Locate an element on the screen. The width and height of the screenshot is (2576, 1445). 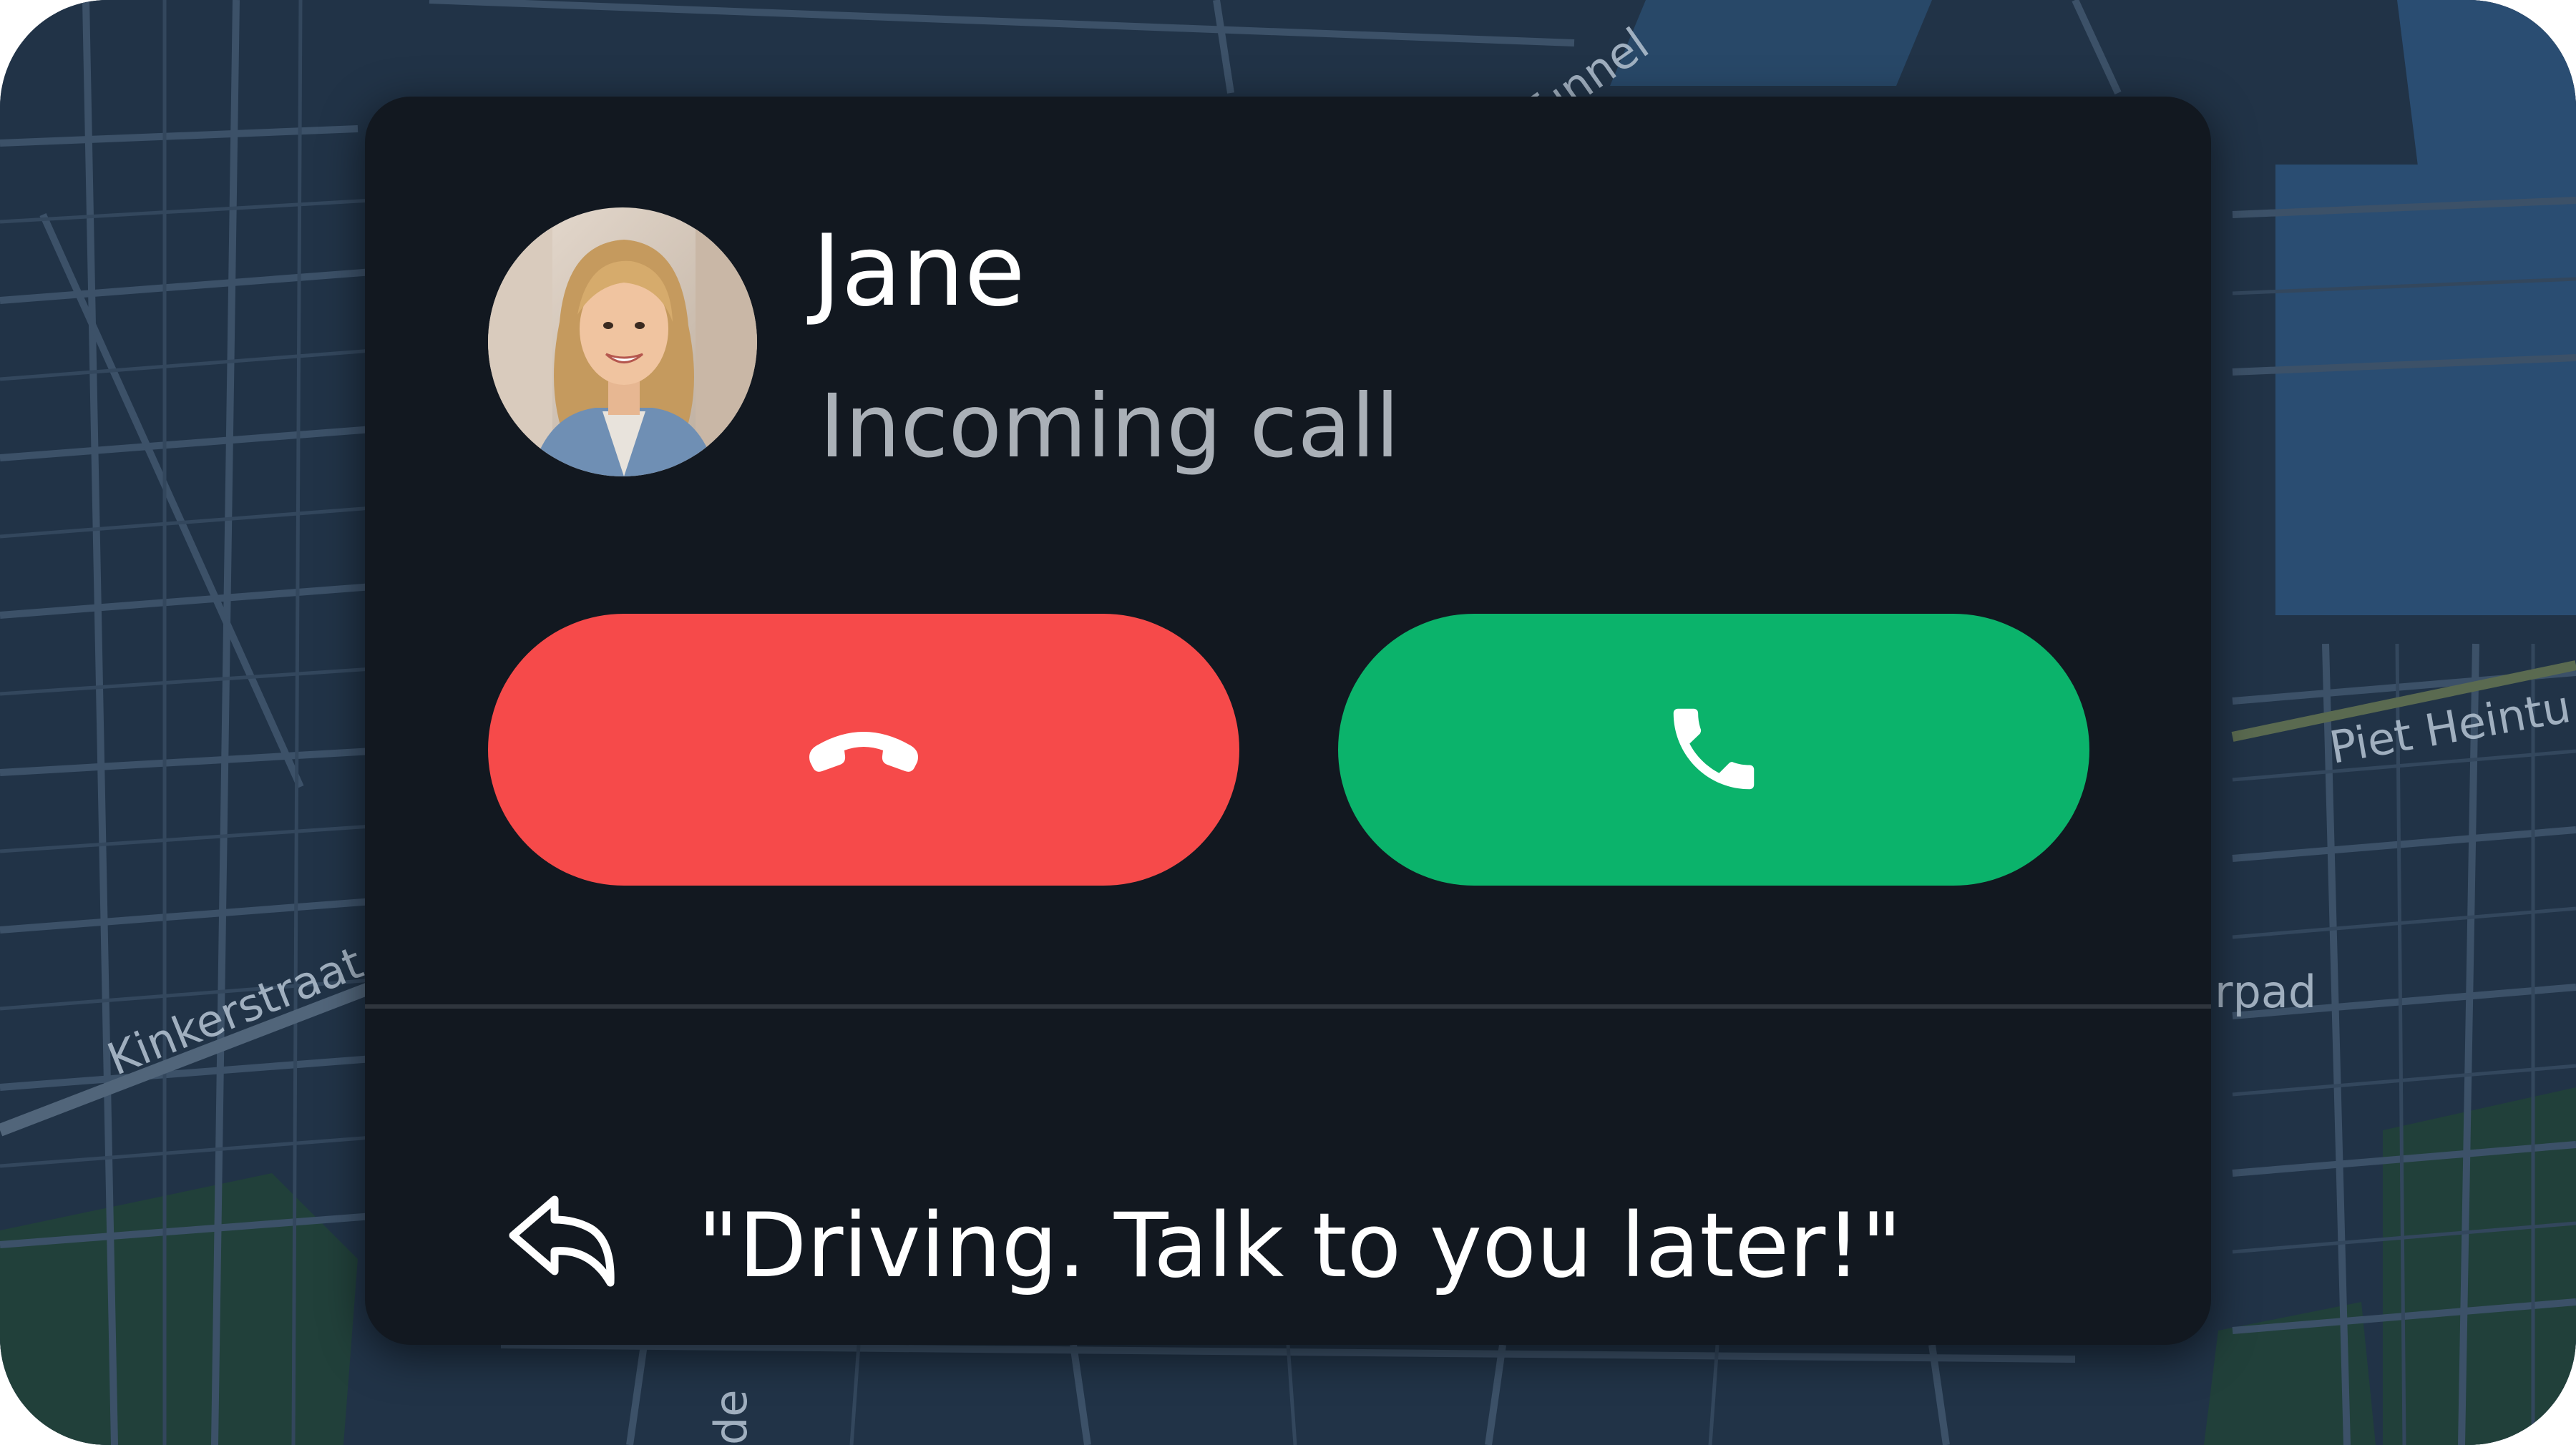
map-street-label: de is located at coordinates (731, 1417).